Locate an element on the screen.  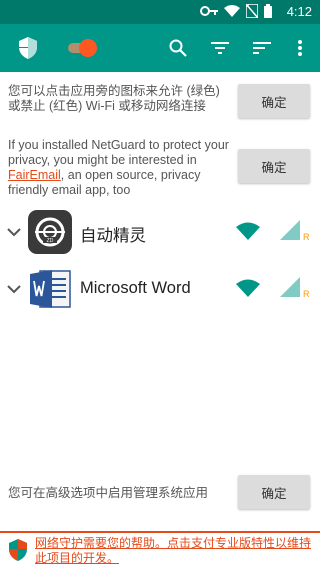
enable-toggle is located at coordinates (83, 48).